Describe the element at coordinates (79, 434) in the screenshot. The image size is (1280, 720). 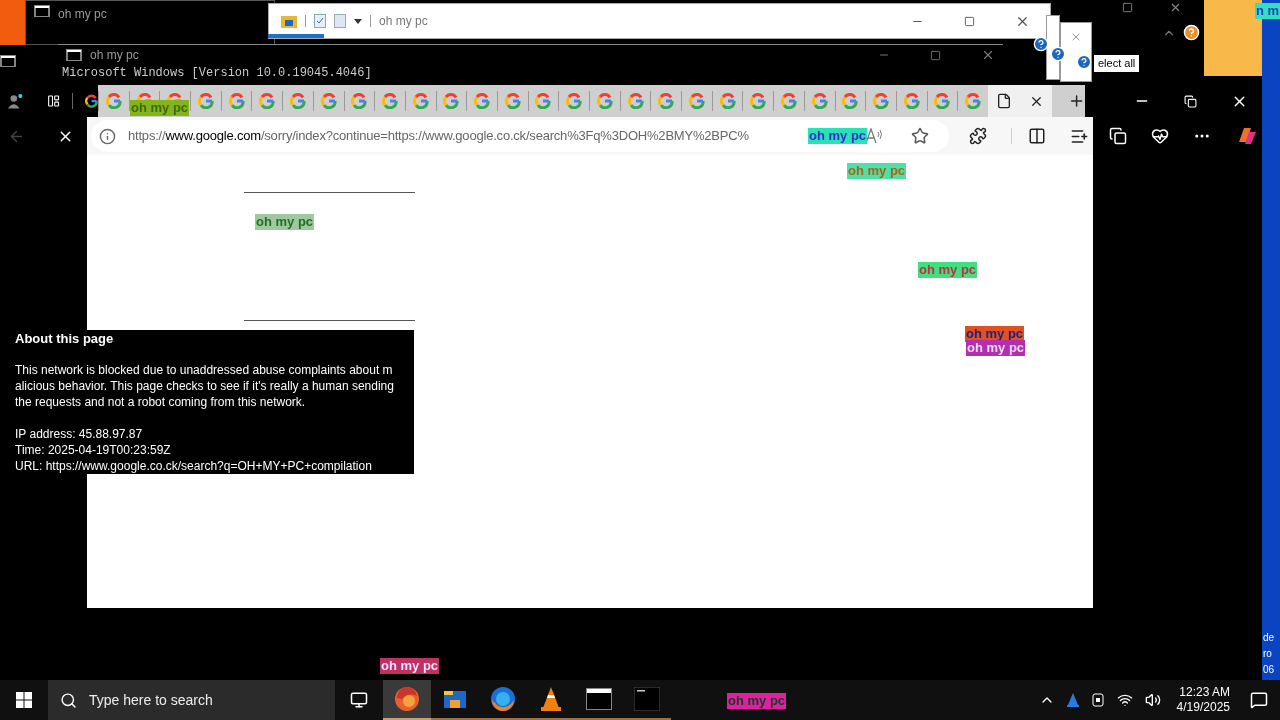
I see `detail-line: IP address: 45.88.97.87` at that location.